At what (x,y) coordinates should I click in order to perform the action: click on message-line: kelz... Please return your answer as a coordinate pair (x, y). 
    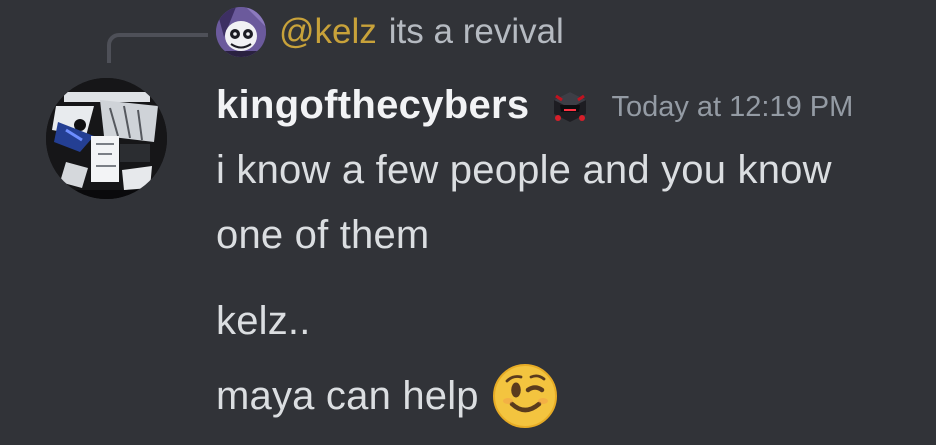
    Looking at the image, I should click on (263, 321).